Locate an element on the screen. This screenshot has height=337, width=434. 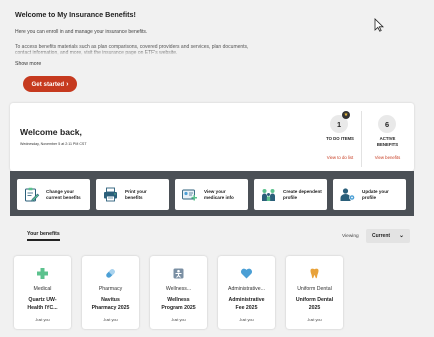
medical-cross-icon is located at coordinates (42, 273).